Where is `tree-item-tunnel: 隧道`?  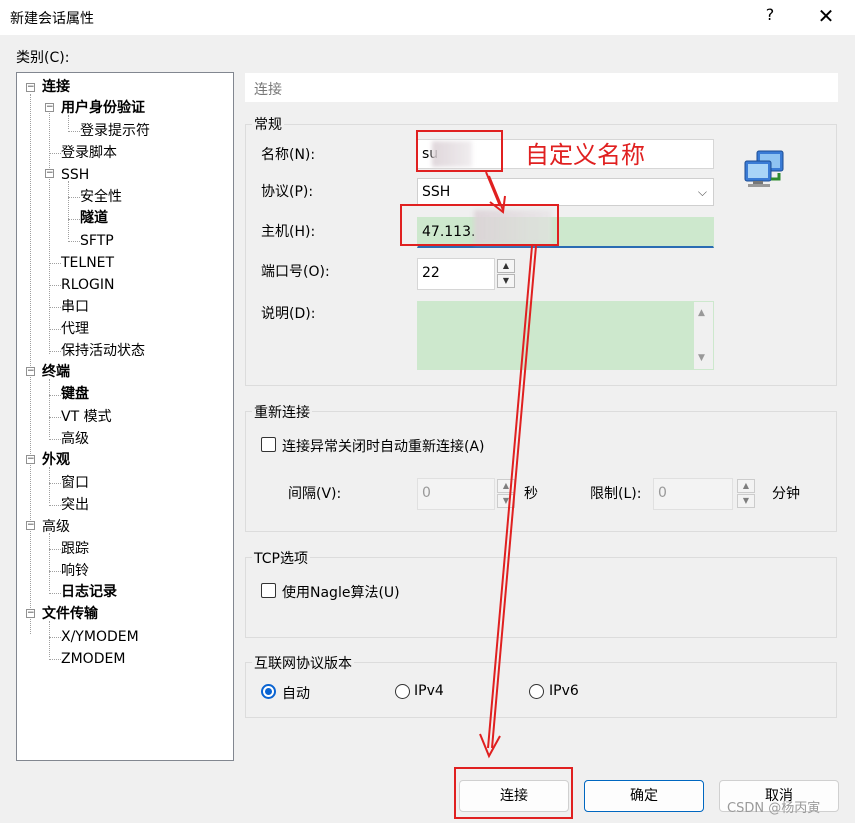
tree-item-tunnel: 隧道 is located at coordinates (94, 218).